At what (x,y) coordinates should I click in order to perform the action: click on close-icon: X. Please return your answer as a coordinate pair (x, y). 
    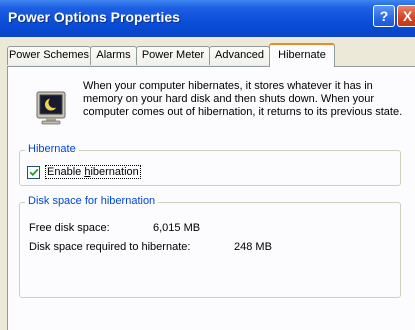
    Looking at the image, I should click on (407, 16).